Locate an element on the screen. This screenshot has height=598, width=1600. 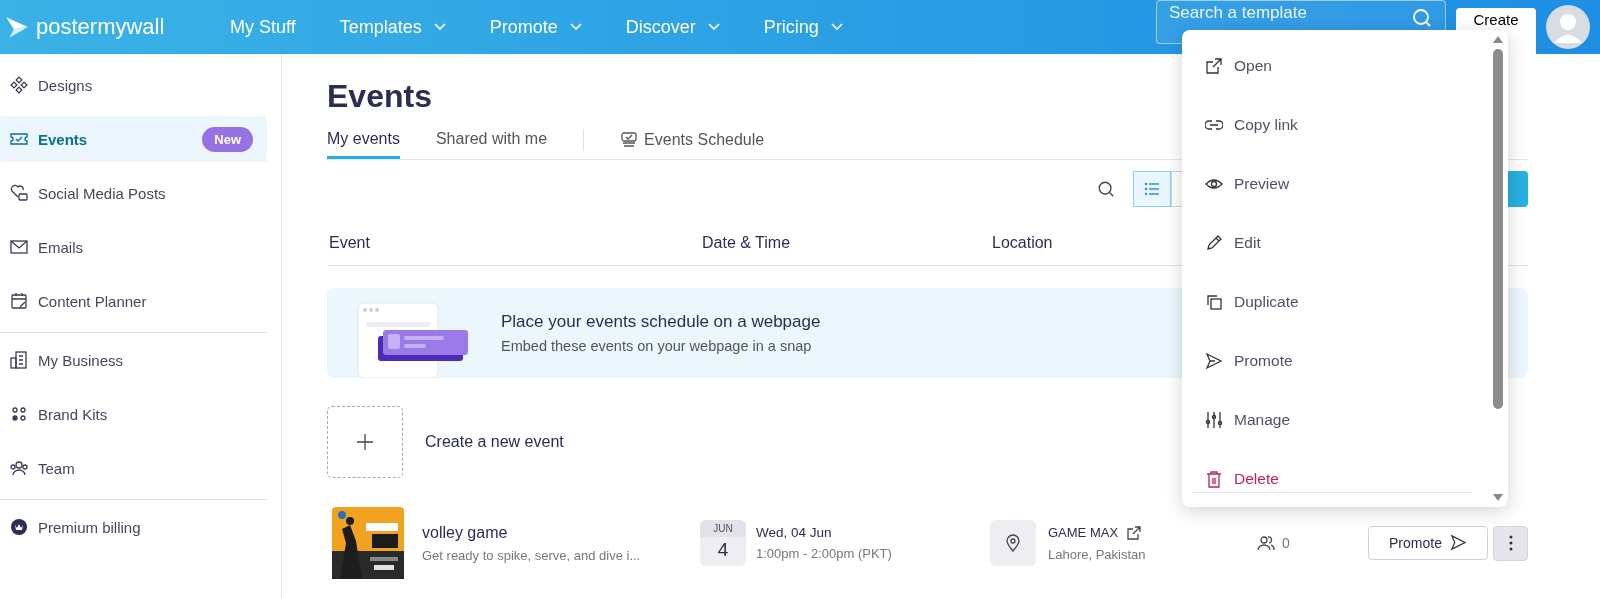
sidebar-item: Emails is located at coordinates (133, 247).